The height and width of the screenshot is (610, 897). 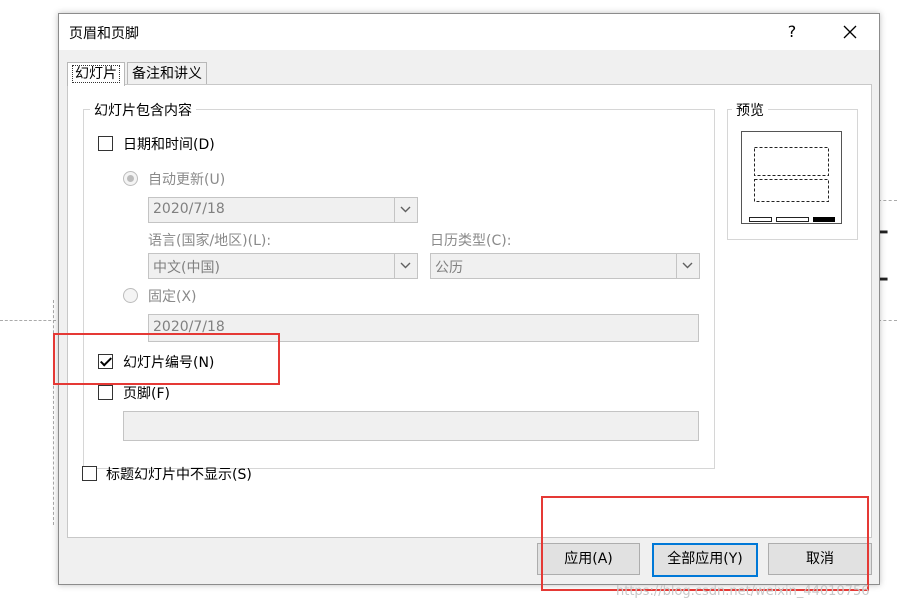 I want to click on auto-update-radio, so click(x=130, y=178).